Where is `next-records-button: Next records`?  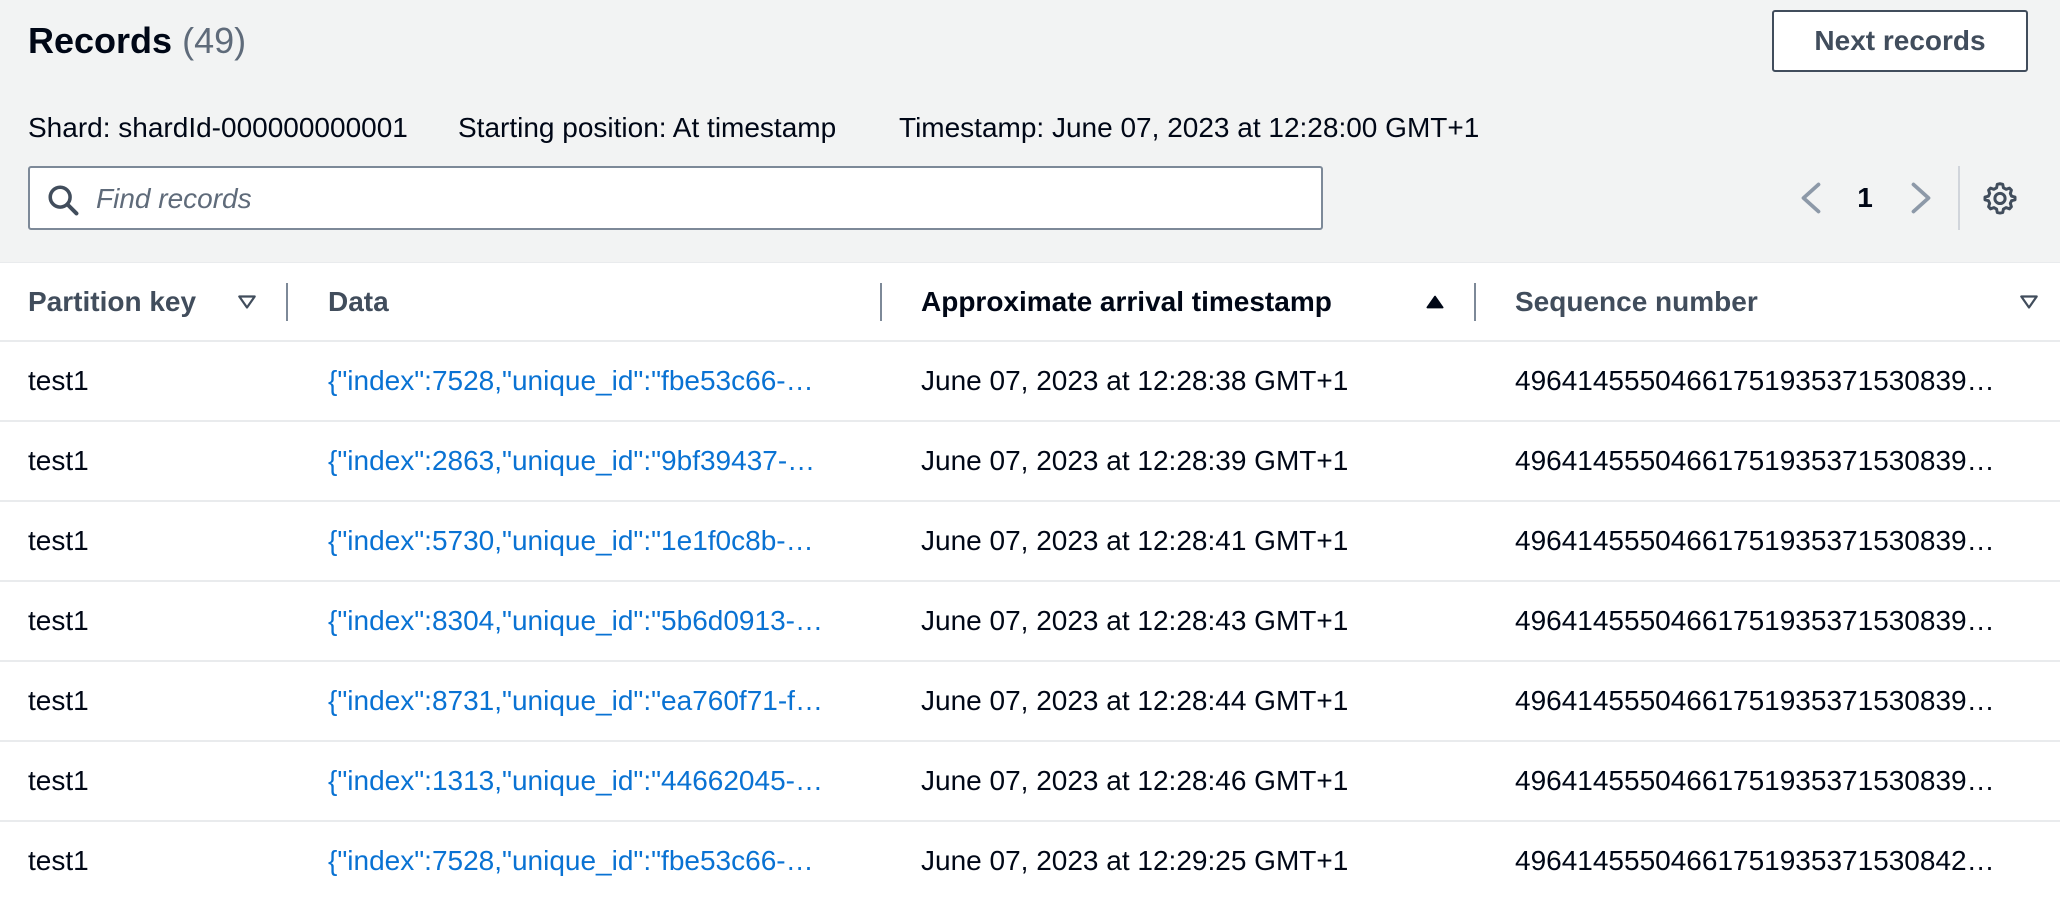
next-records-button: Next records is located at coordinates (1900, 41).